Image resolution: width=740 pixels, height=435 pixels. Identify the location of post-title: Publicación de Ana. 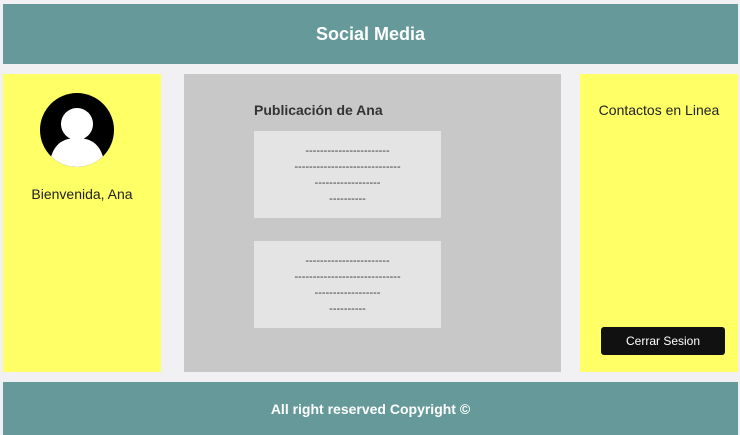
(318, 110).